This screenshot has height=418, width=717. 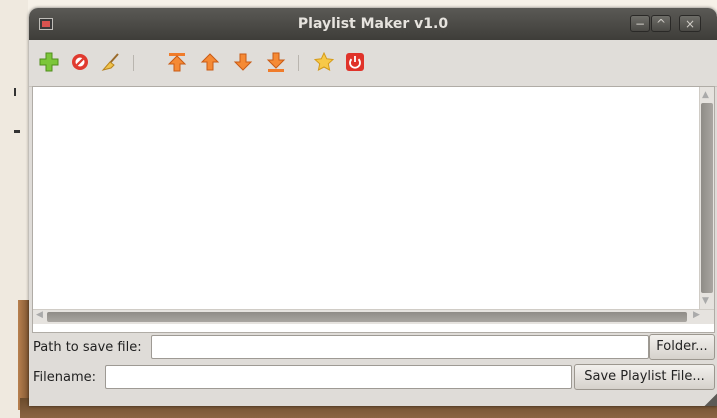 What do you see at coordinates (705, 301) in the screenshot?
I see `scroll-down-icon: ▼` at bounding box center [705, 301].